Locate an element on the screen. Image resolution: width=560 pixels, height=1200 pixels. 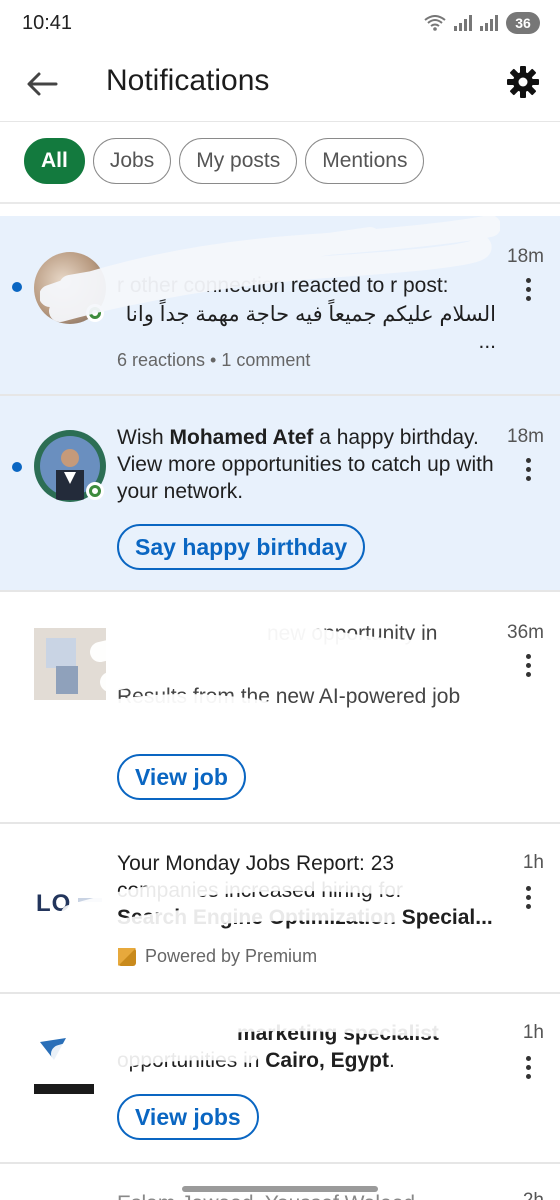
notification-line: marketing specialist is located at coordinates (338, 1033).